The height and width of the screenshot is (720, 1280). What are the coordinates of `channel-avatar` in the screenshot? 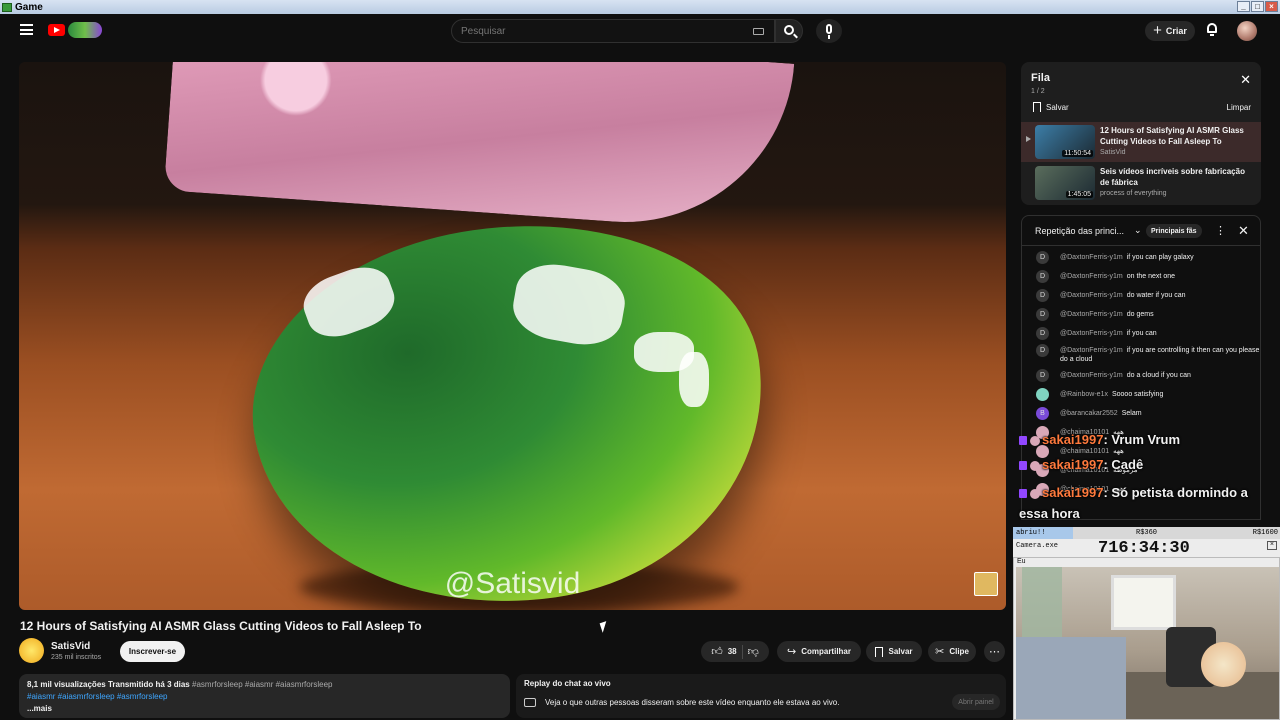 It's located at (31, 650).